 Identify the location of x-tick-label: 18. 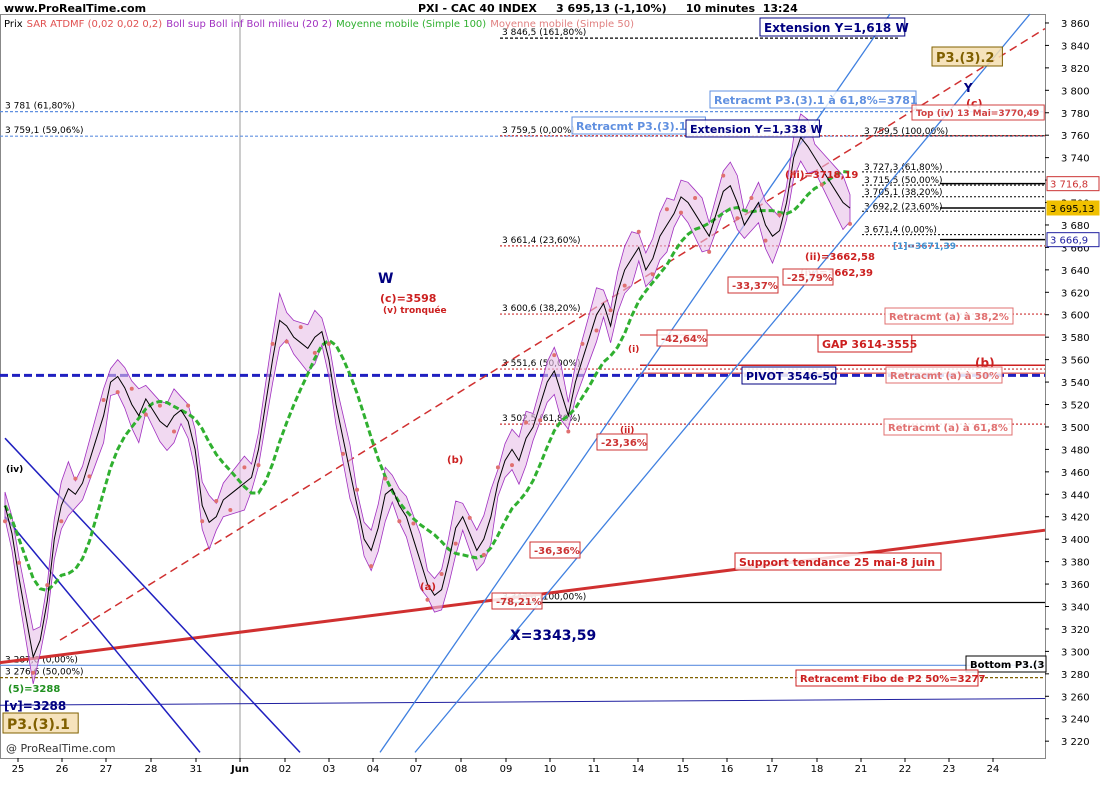
(817, 769).